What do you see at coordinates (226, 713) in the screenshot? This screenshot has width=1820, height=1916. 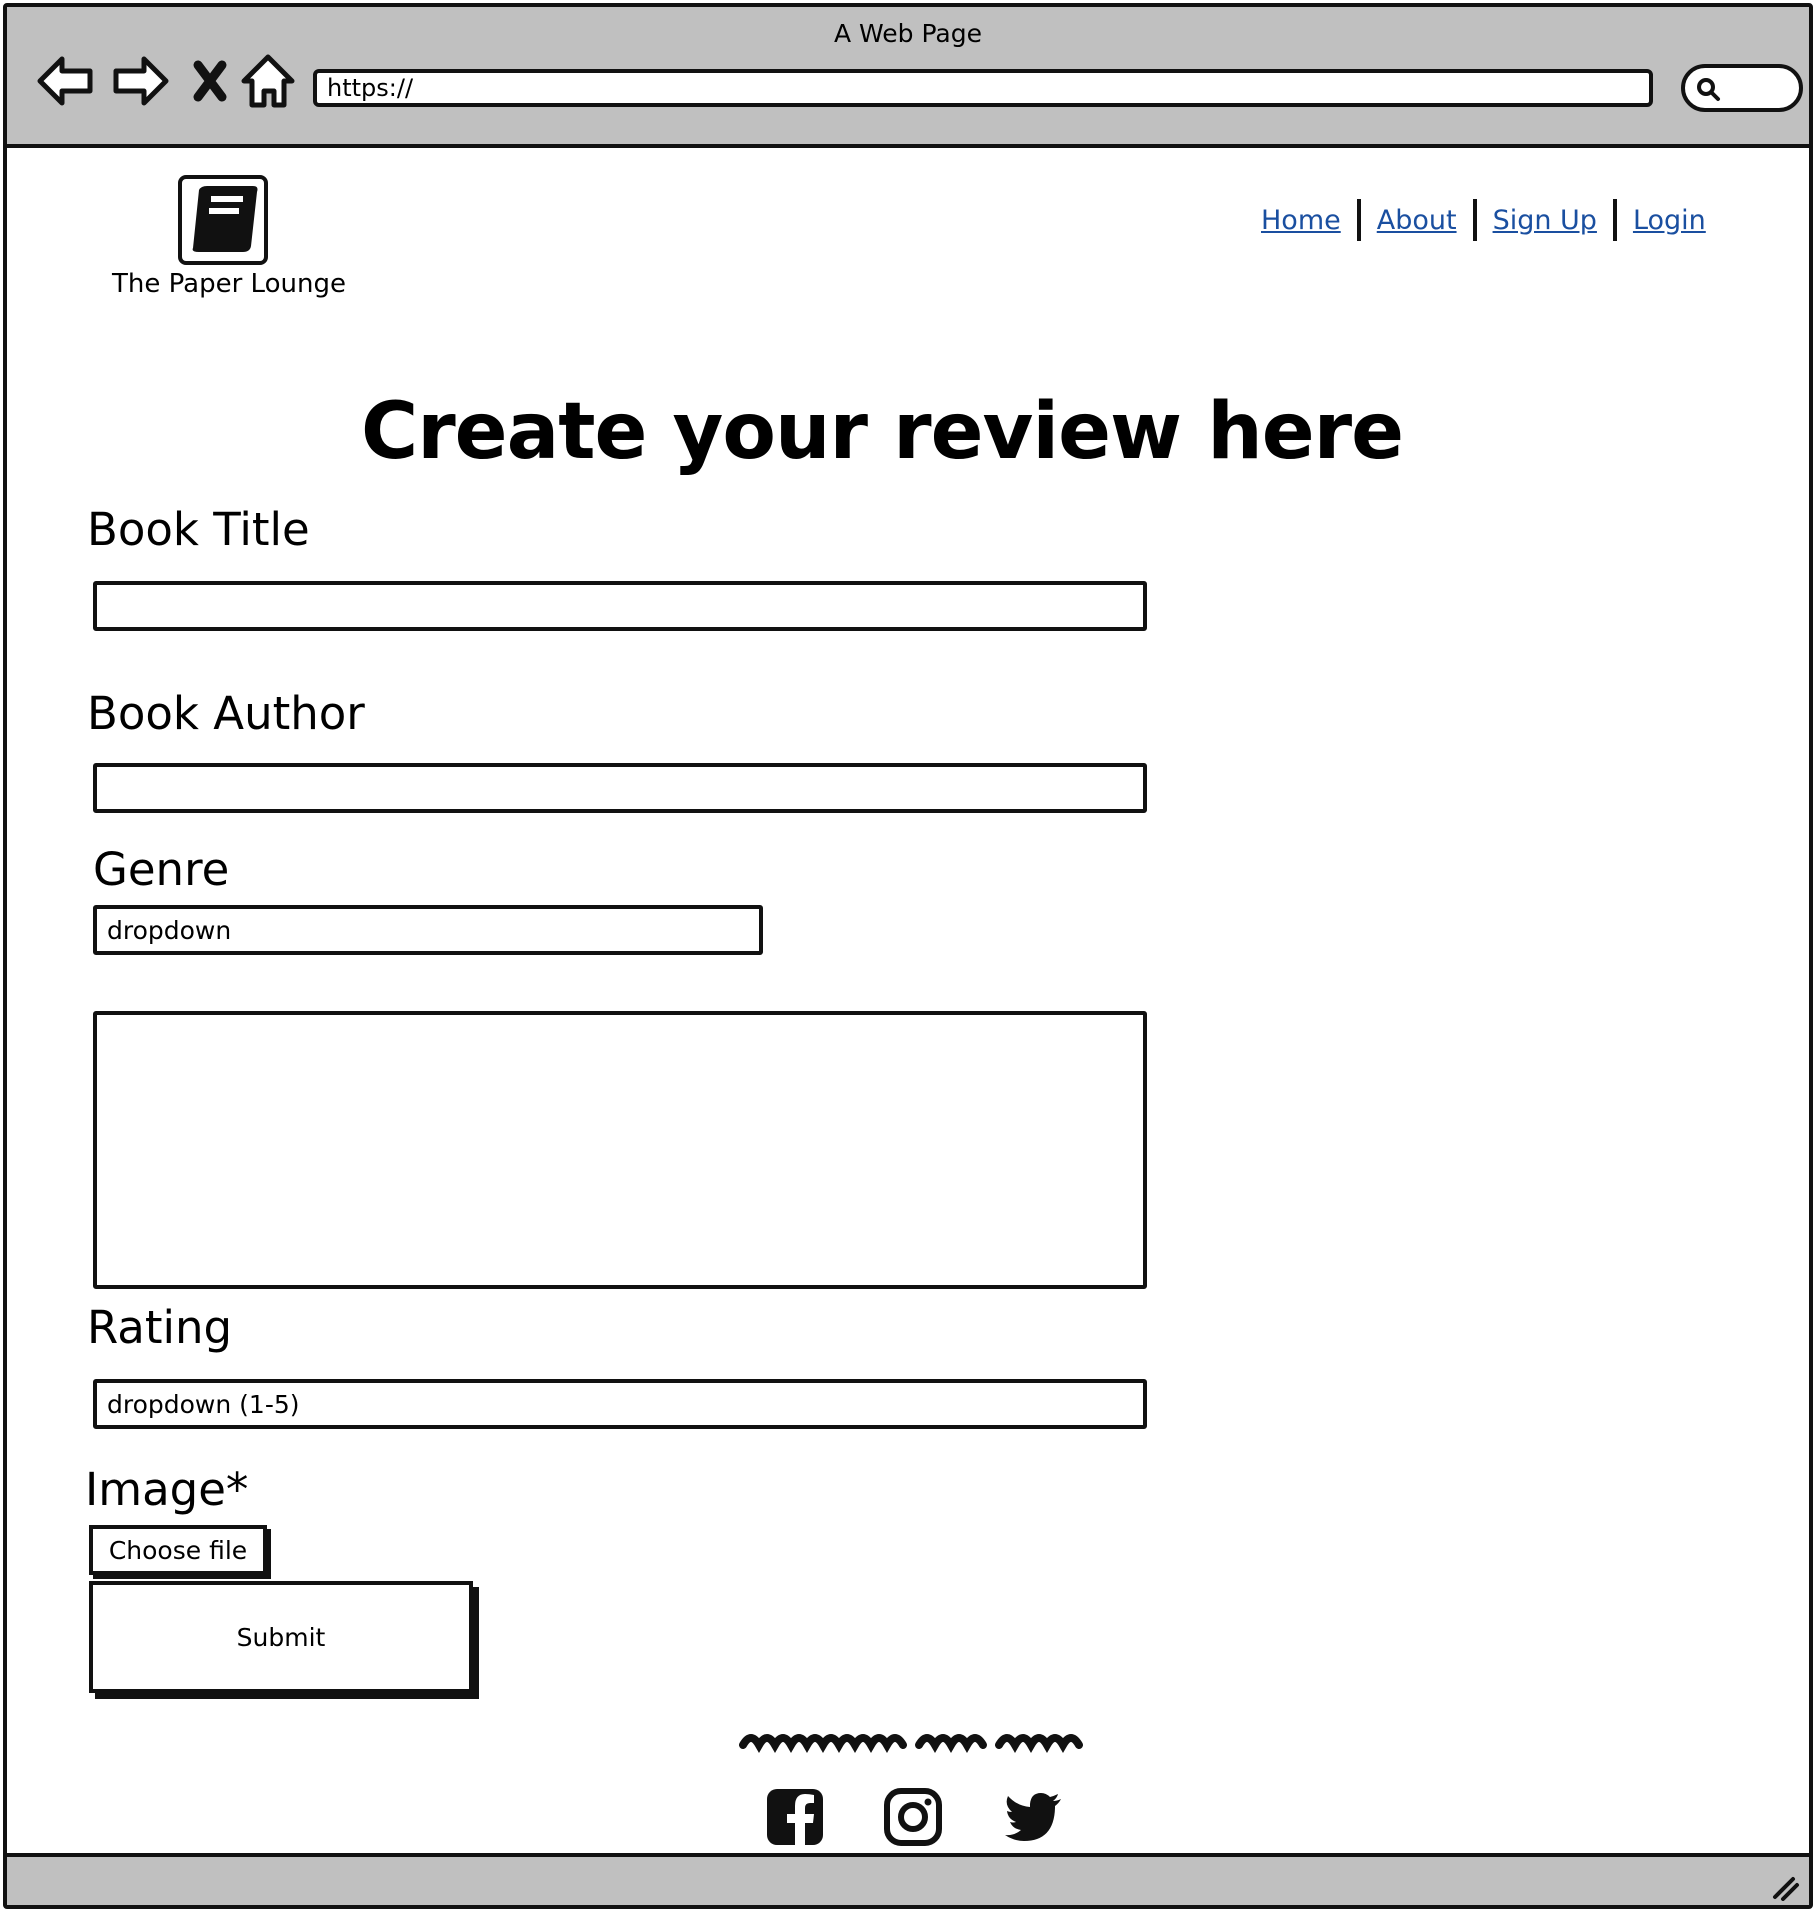 I see `book-author-label: Book Author` at bounding box center [226, 713].